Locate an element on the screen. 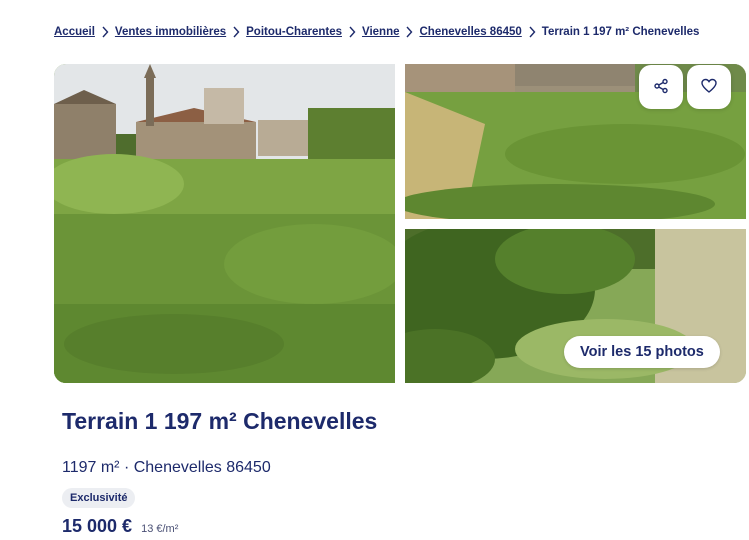  breadcrumb-item-vienne: Vienne is located at coordinates (381, 32).